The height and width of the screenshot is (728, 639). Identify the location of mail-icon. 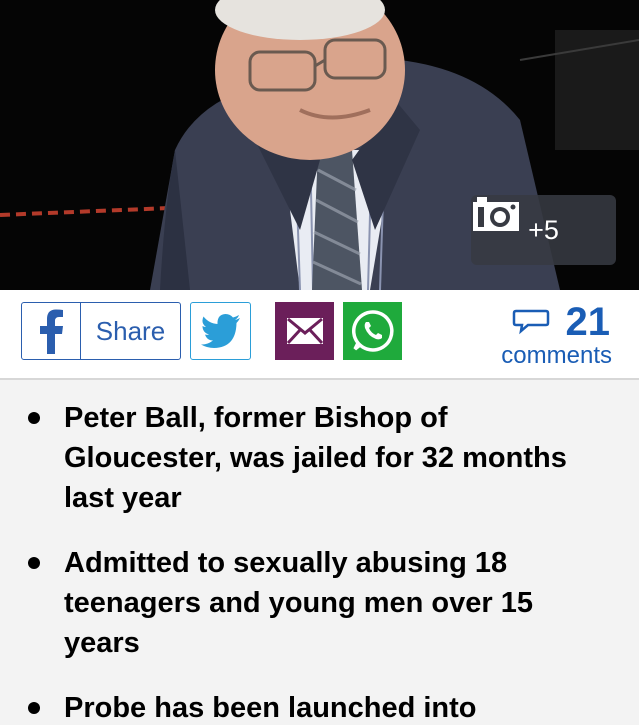
(304, 331).